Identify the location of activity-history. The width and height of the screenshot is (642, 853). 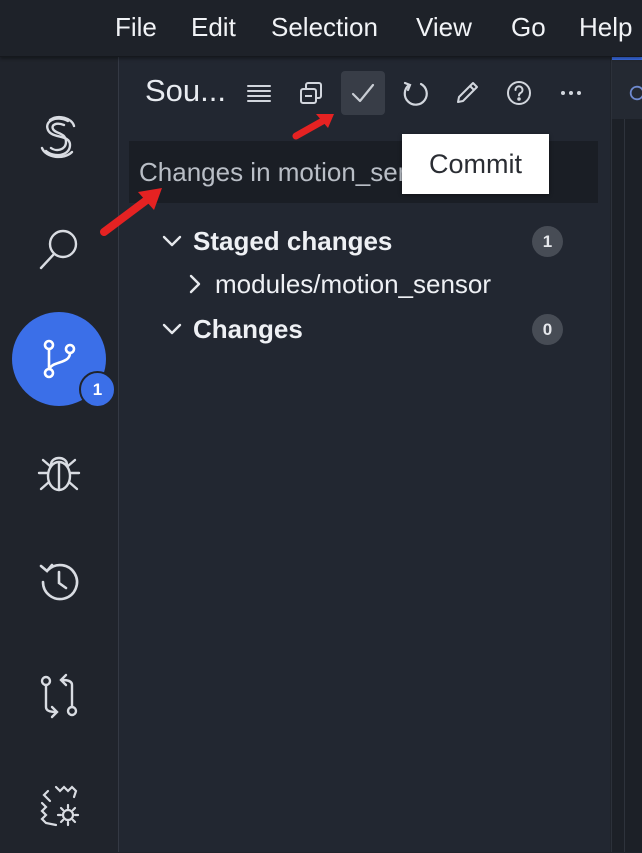
(59, 582).